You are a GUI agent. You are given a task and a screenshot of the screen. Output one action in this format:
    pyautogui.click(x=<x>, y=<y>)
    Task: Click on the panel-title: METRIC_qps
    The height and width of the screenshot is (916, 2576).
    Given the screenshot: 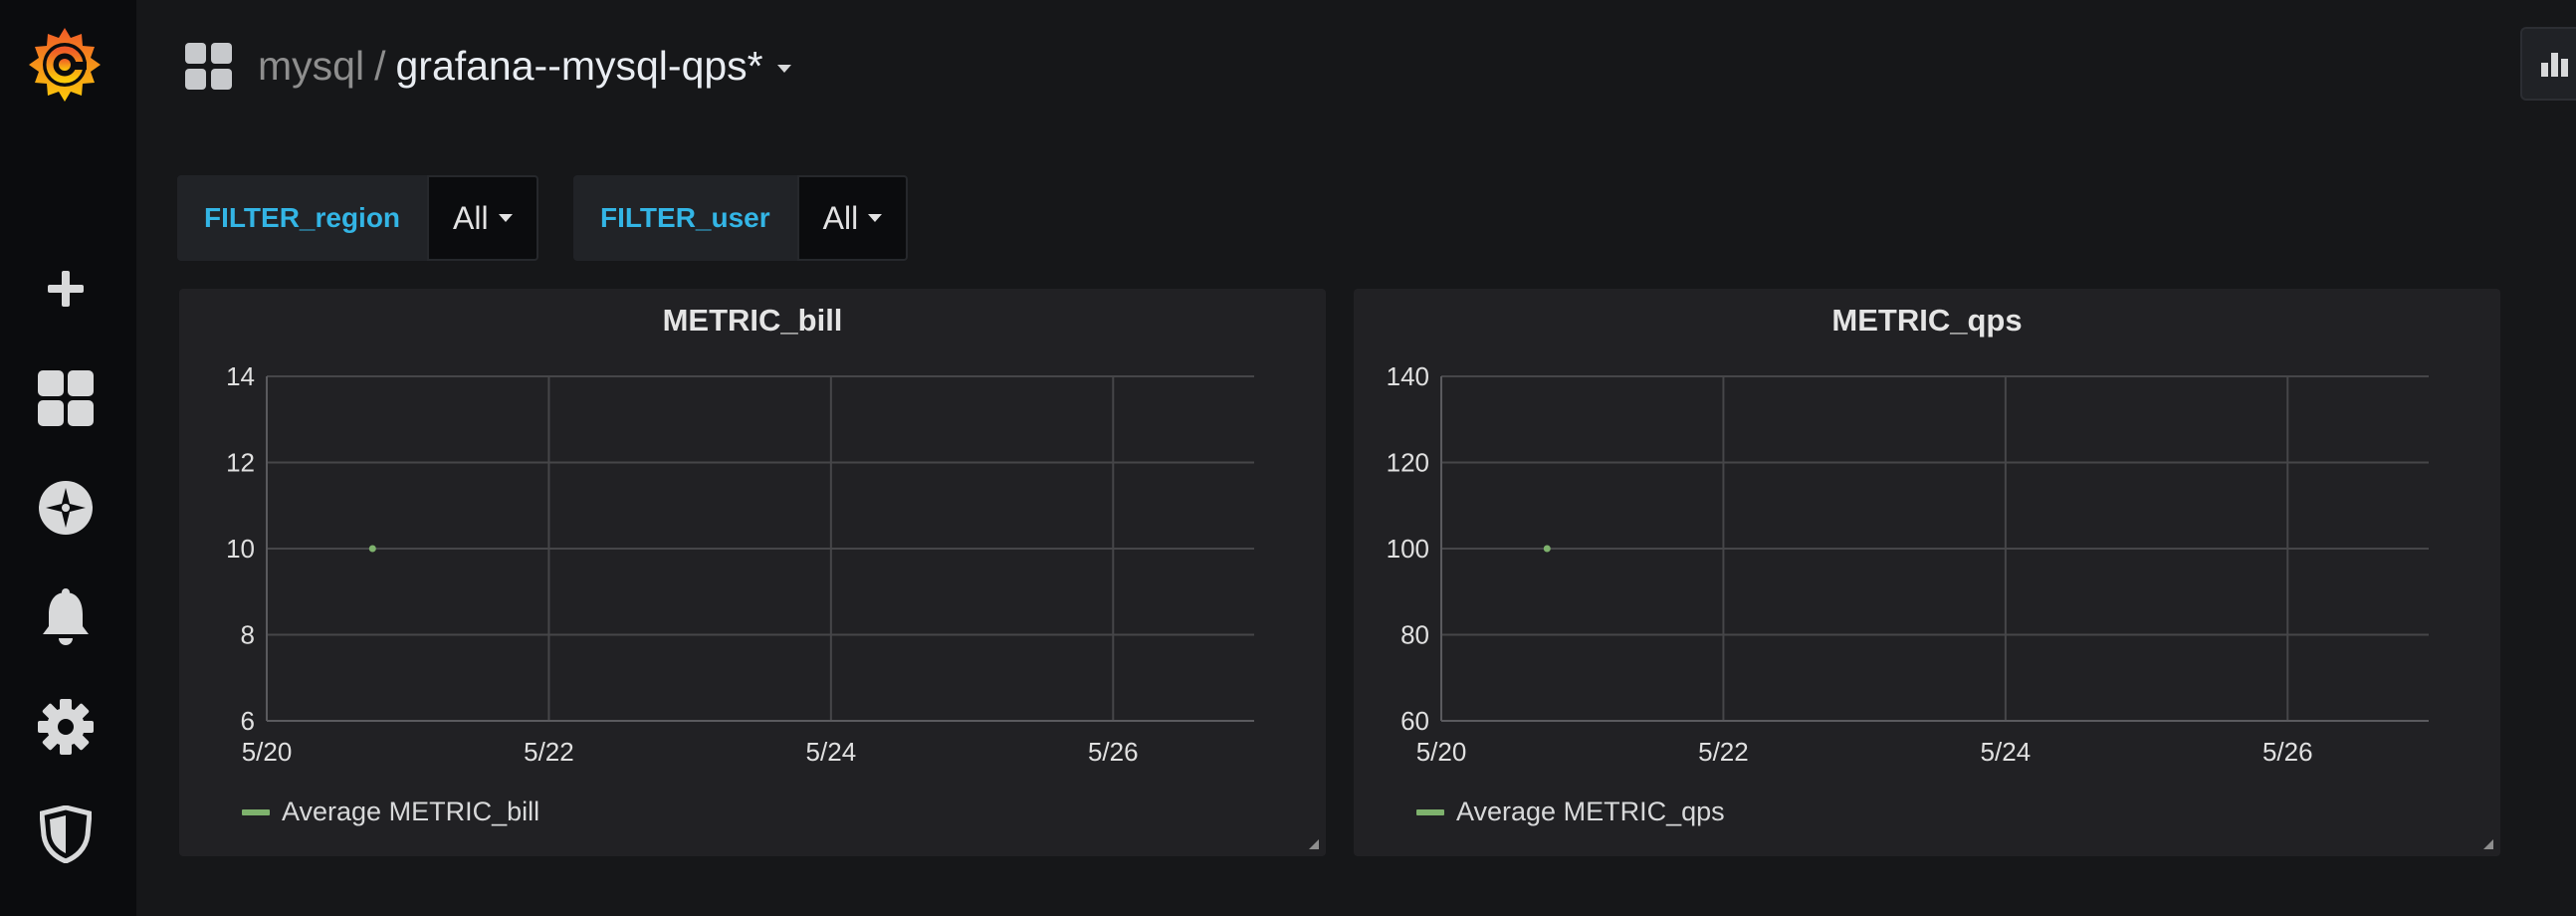 What is the action you would take?
    pyautogui.click(x=1927, y=321)
    